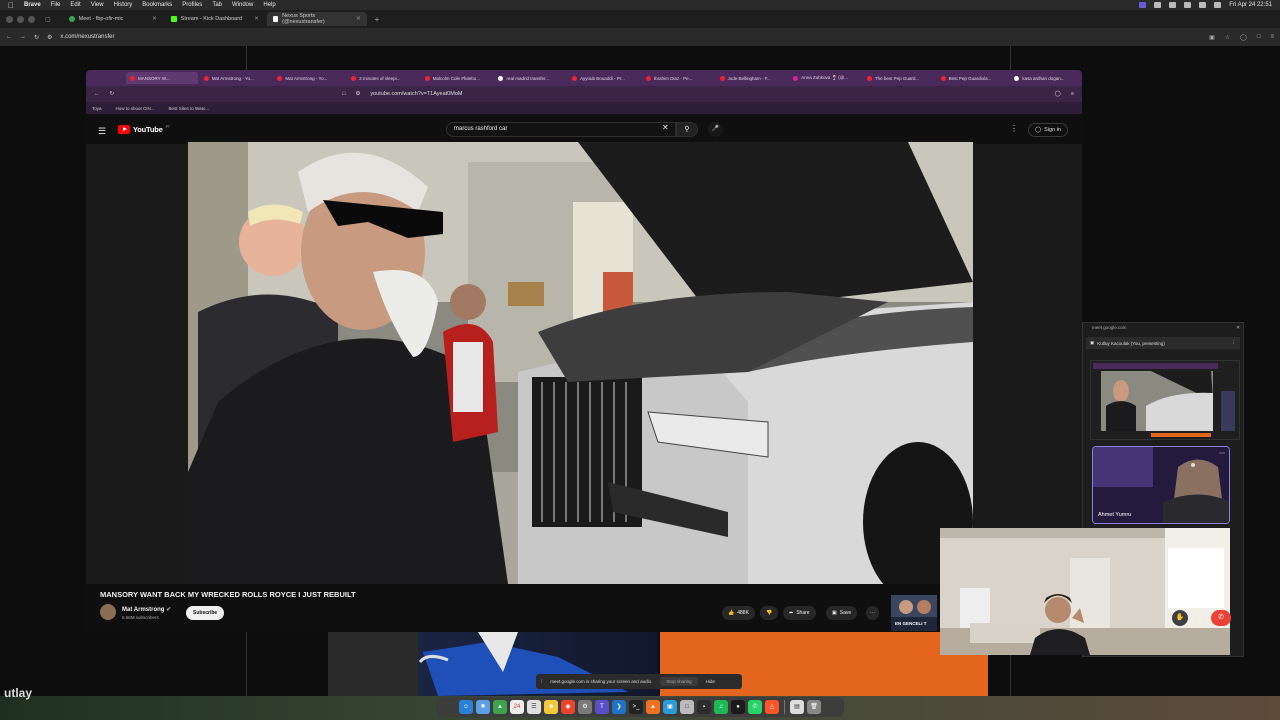 This screenshot has height=720, width=1280. What do you see at coordinates (619, 707) in the screenshot?
I see `vscode-icon: ❯` at bounding box center [619, 707].